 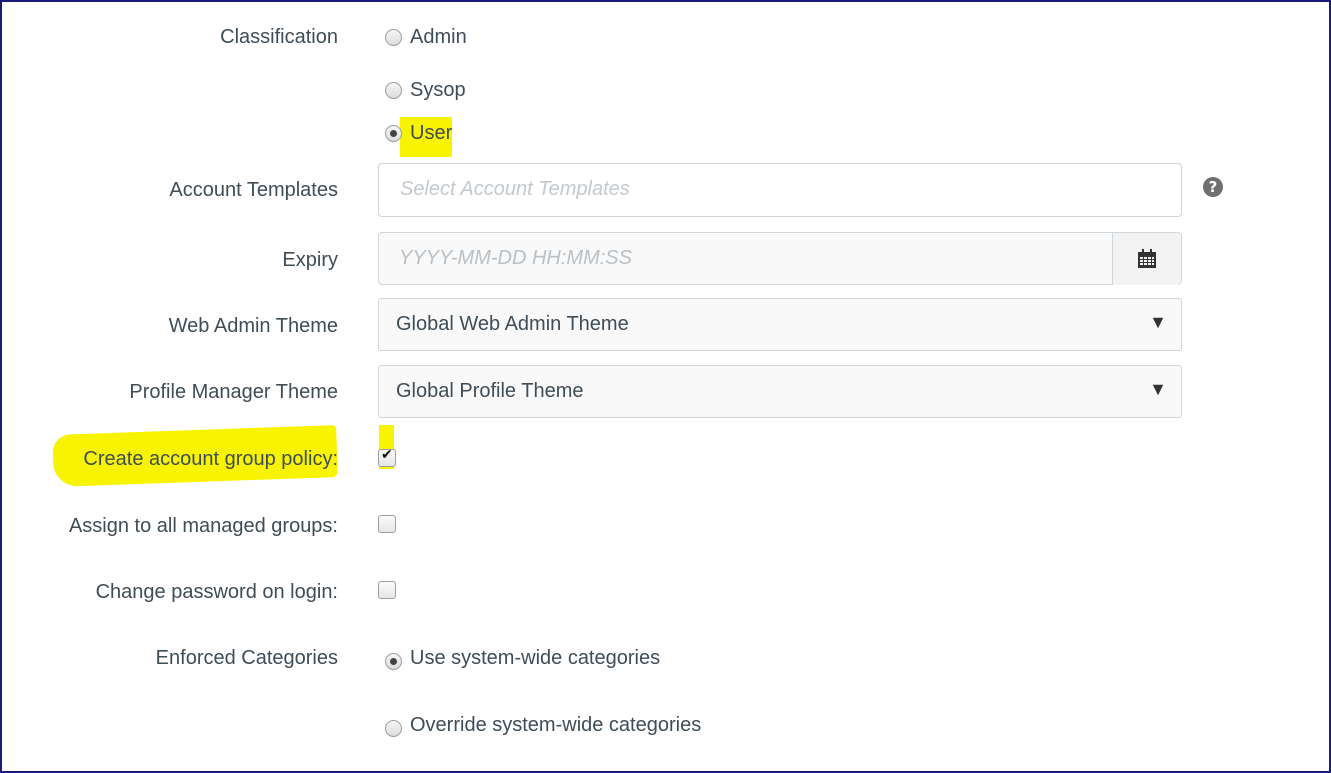 I want to click on web-admin-theme-value: Global Web Admin Theme, so click(x=512, y=324).